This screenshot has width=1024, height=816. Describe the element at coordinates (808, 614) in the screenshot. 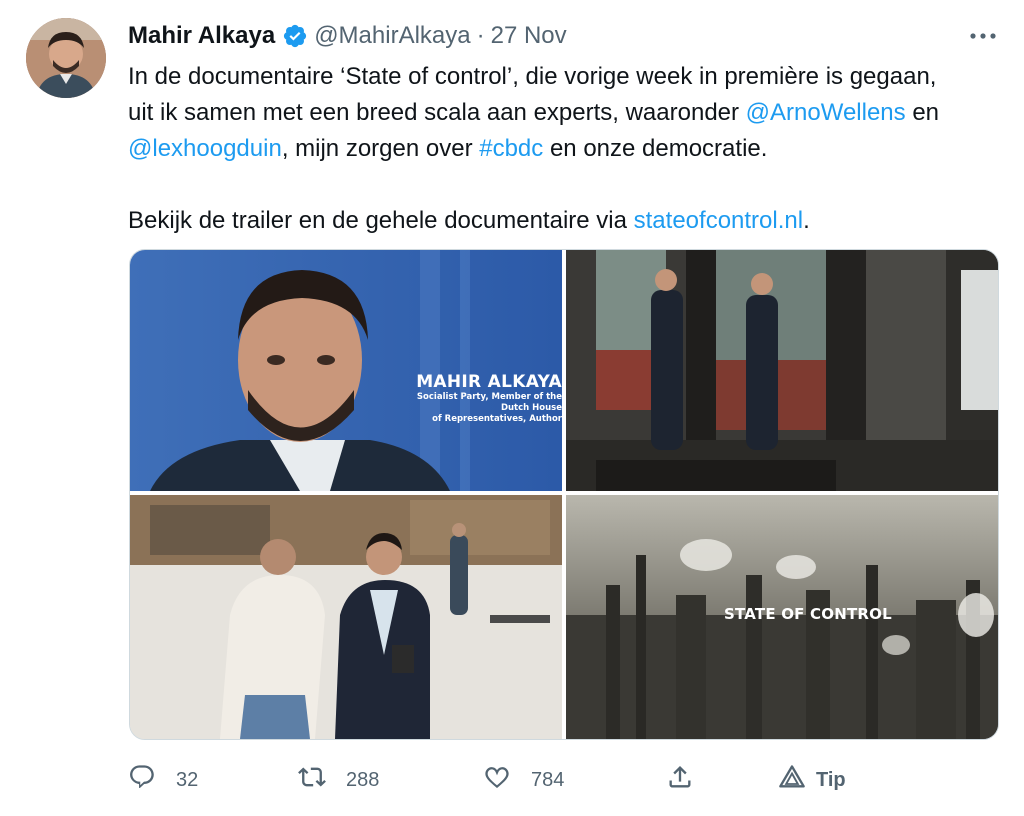

I see `film-title-overlay: STATE OF CONTROL` at that location.